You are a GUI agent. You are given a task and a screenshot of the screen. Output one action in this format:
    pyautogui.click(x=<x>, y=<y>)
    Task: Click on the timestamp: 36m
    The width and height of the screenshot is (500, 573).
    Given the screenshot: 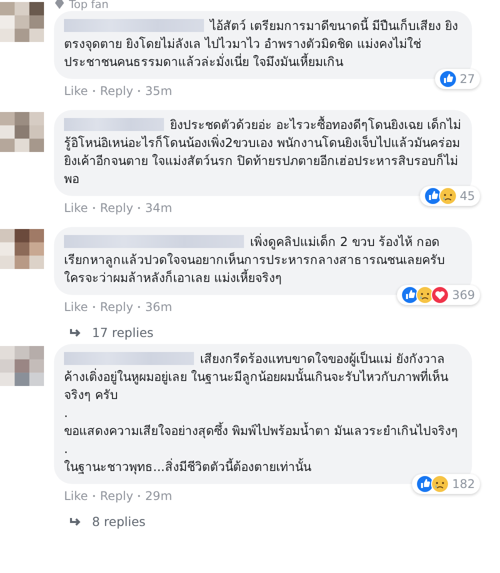 What is the action you would take?
    pyautogui.click(x=158, y=307)
    